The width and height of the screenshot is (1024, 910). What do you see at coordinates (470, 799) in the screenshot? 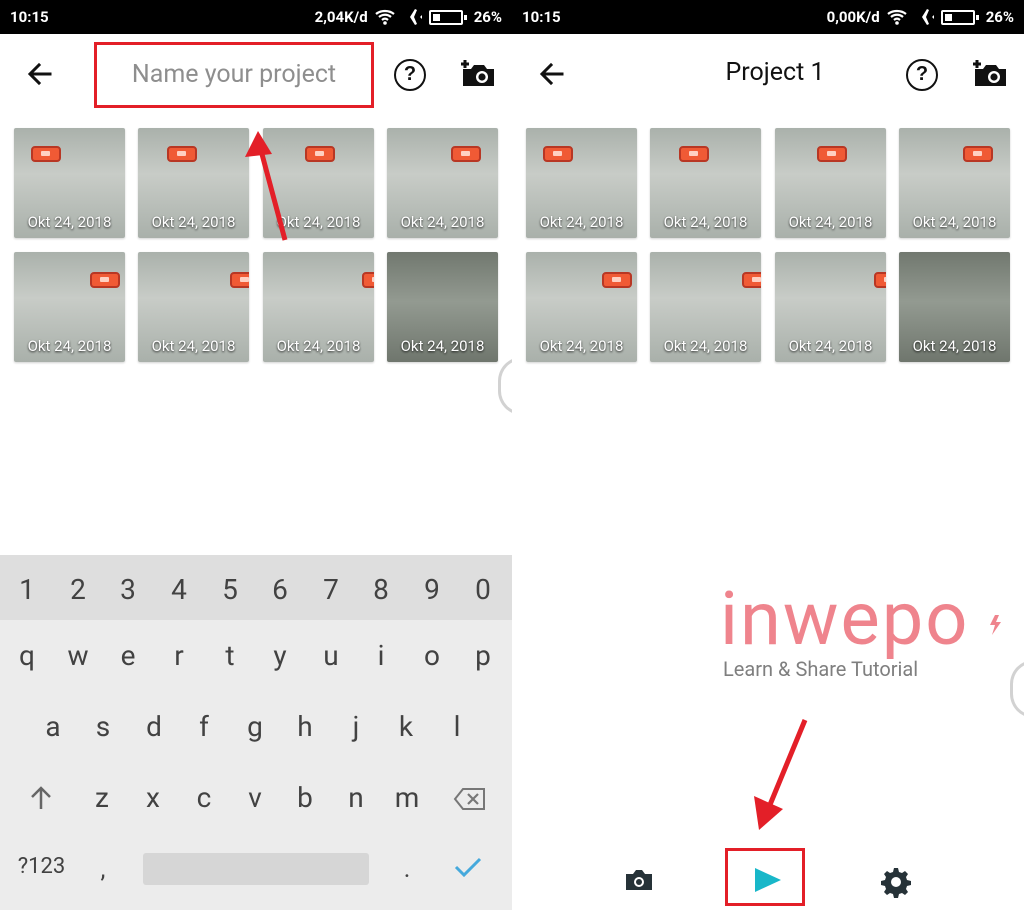
I see `backspace-icon` at bounding box center [470, 799].